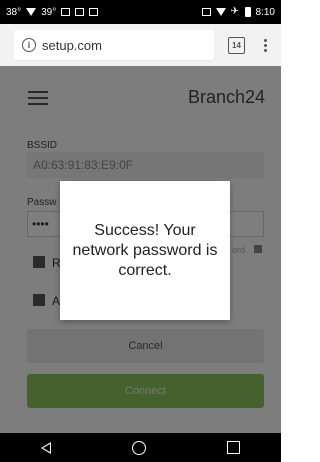  What do you see at coordinates (234, 447) in the screenshot?
I see `recents-icon` at bounding box center [234, 447].